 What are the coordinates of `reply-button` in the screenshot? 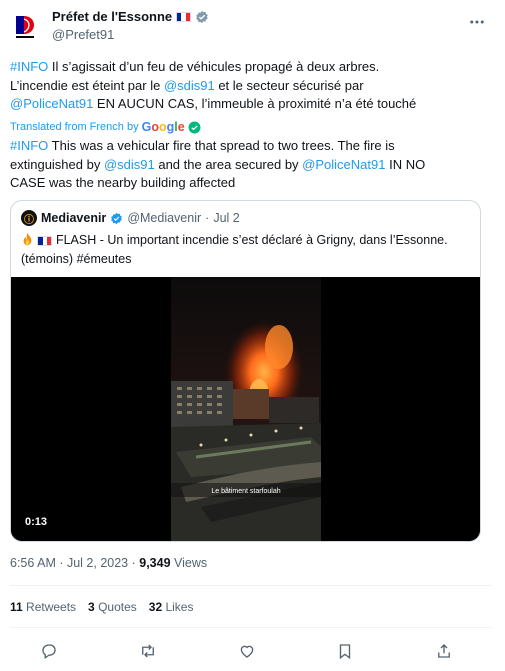 It's located at (49, 651).